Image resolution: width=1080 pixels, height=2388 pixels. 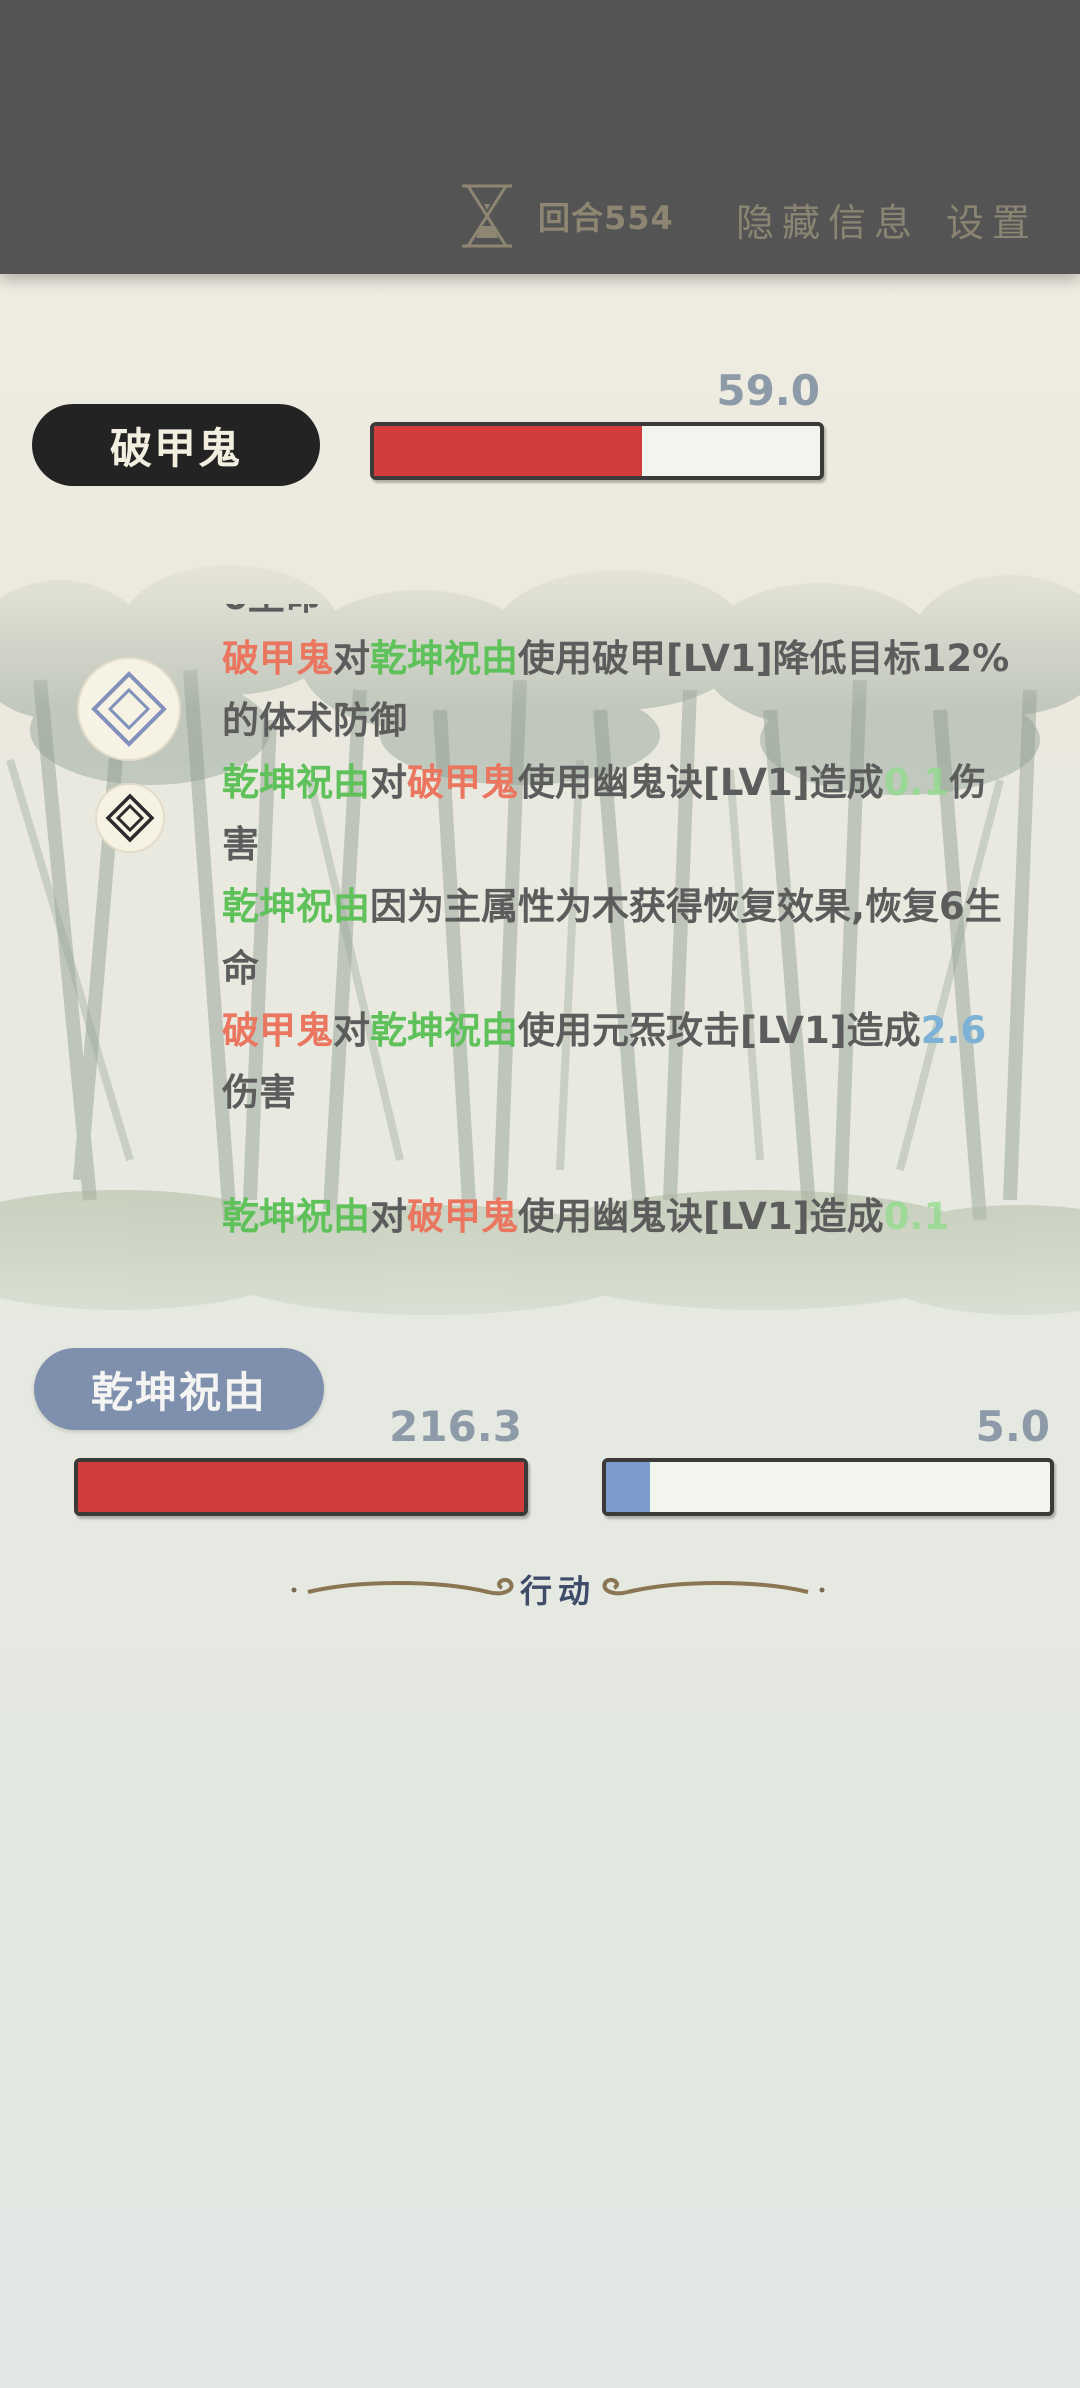 I want to click on settings-button: 设置, so click(x=992, y=219).